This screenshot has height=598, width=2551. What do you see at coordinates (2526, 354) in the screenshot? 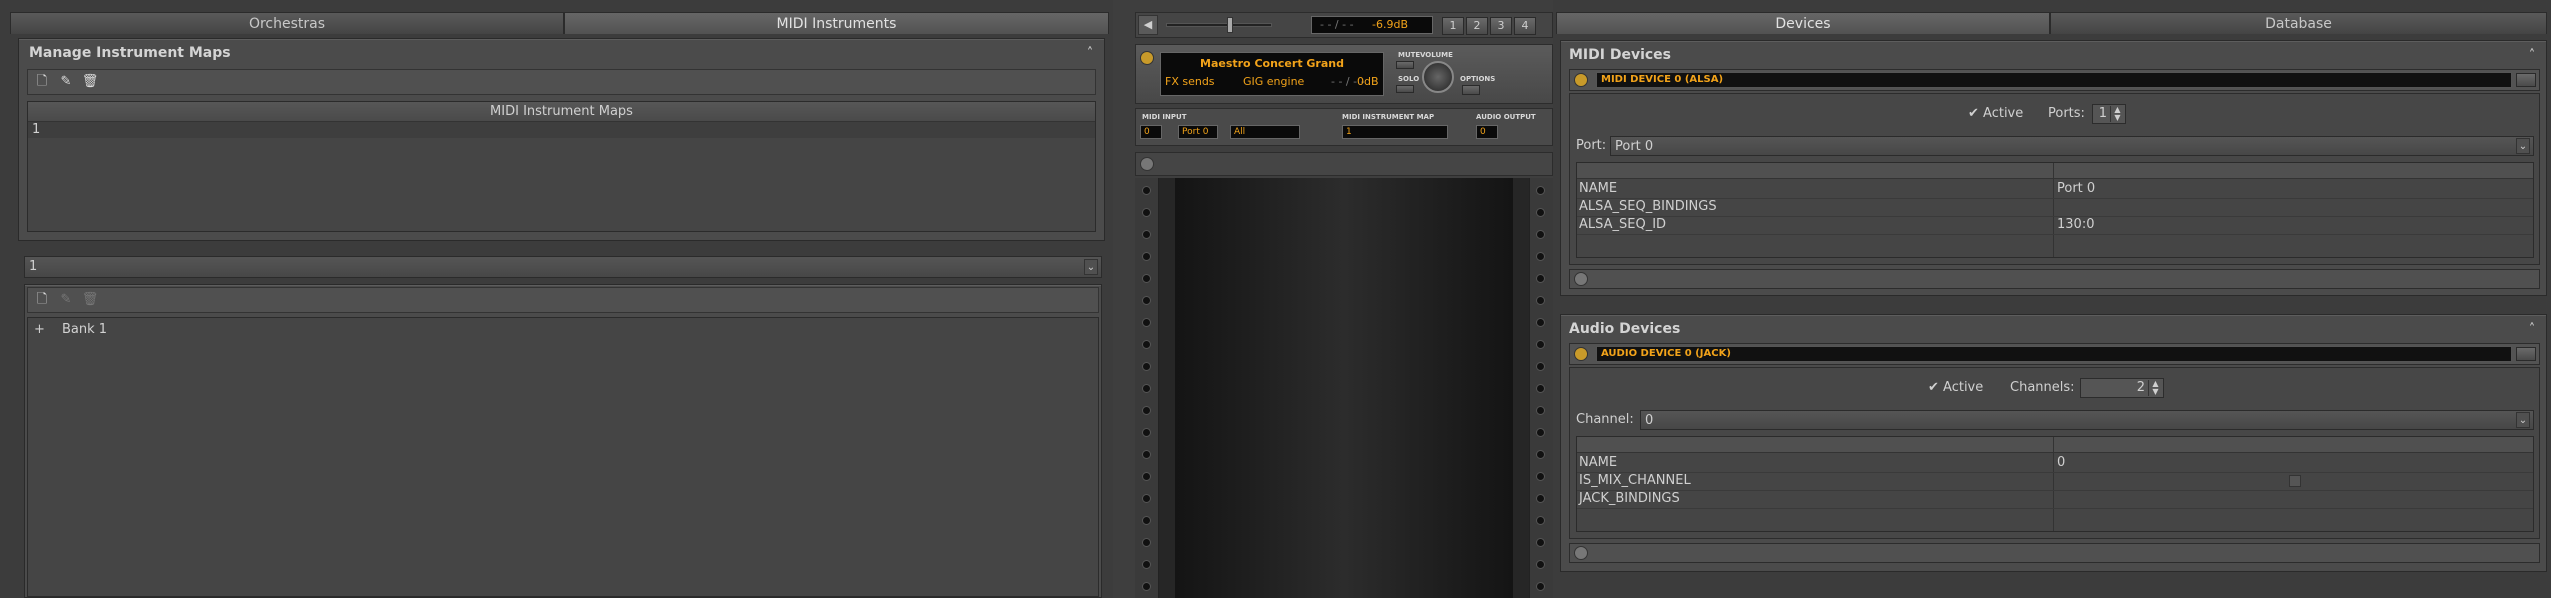
I see `audio-device-options-button` at bounding box center [2526, 354].